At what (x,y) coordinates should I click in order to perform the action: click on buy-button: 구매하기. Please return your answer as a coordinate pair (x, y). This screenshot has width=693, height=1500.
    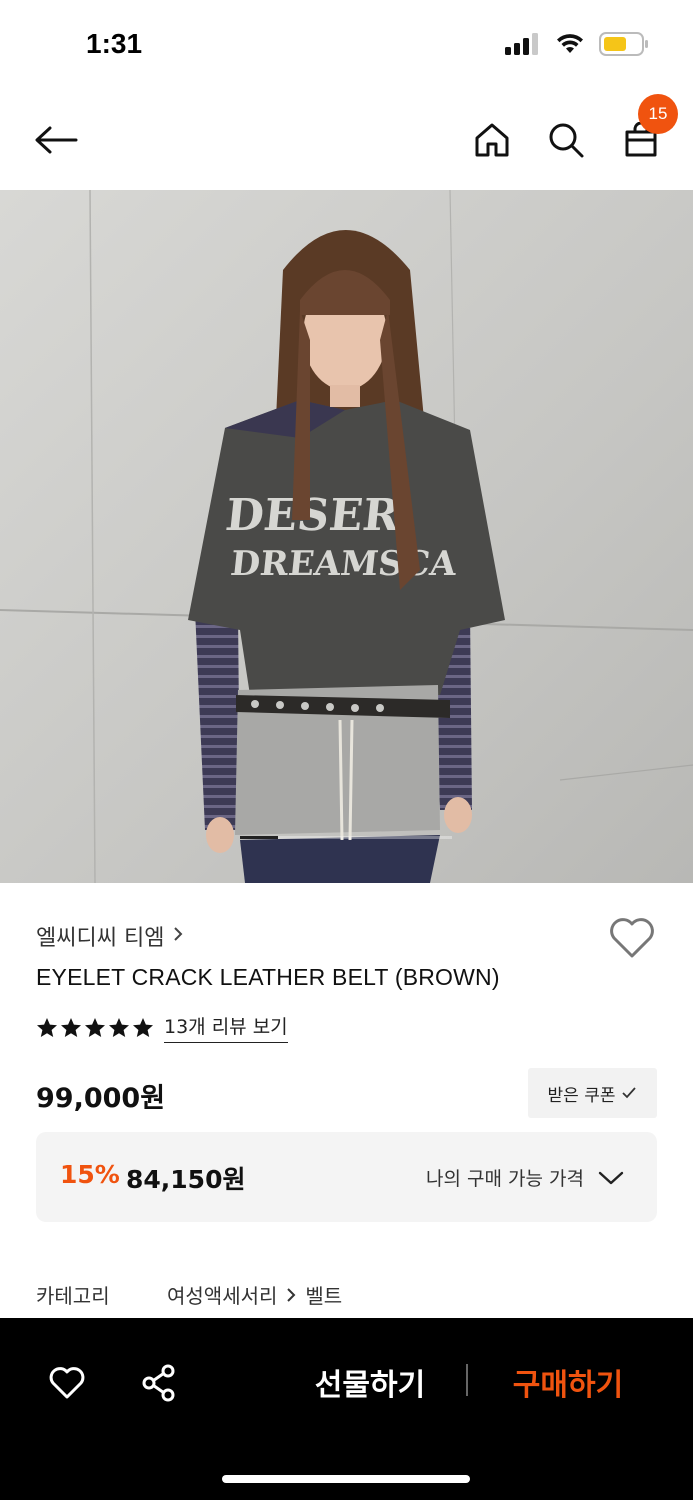
    Looking at the image, I should click on (568, 1382).